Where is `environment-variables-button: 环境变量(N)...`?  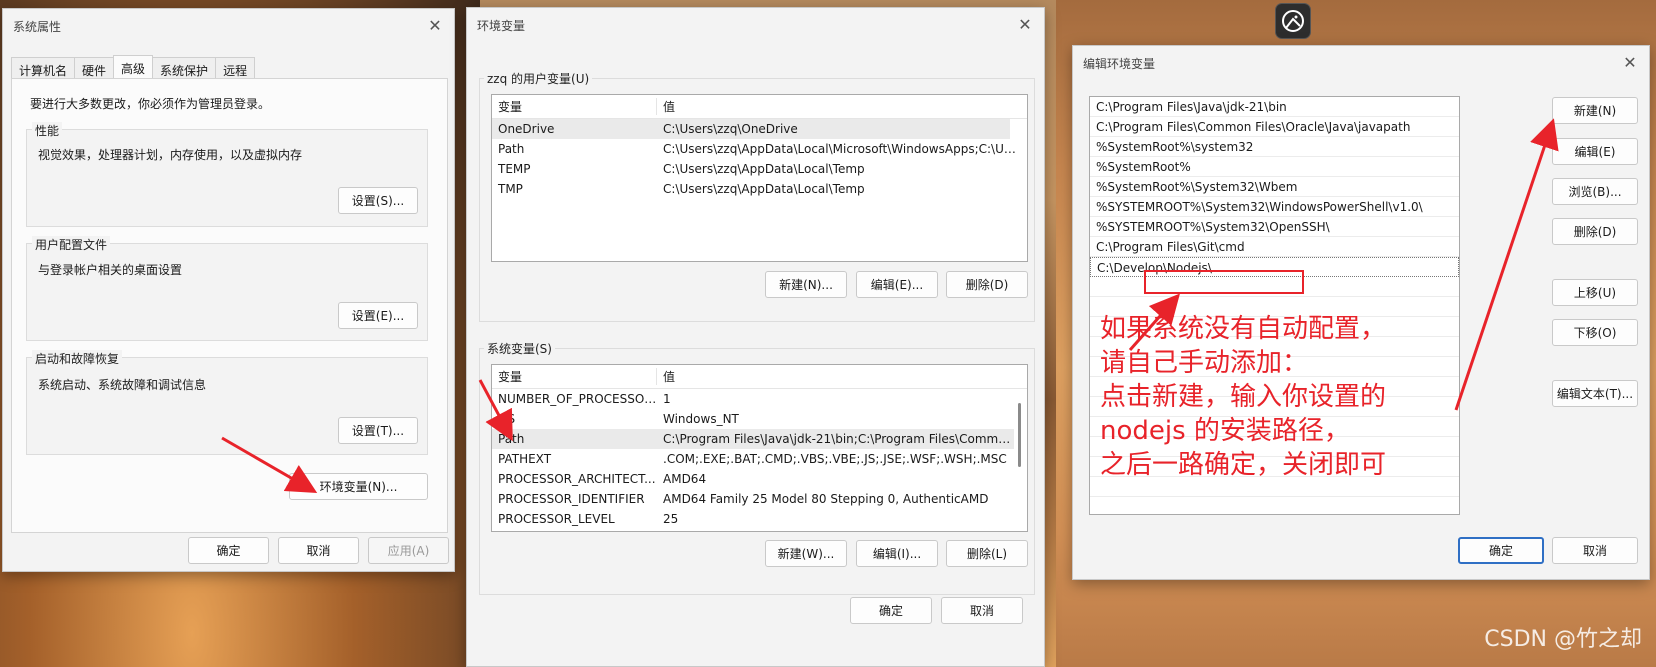
environment-variables-button: 环境变量(N)... is located at coordinates (358, 486).